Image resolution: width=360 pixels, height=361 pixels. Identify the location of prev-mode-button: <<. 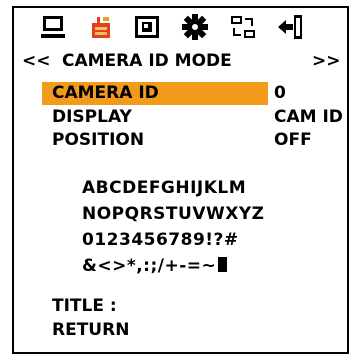
(36, 61).